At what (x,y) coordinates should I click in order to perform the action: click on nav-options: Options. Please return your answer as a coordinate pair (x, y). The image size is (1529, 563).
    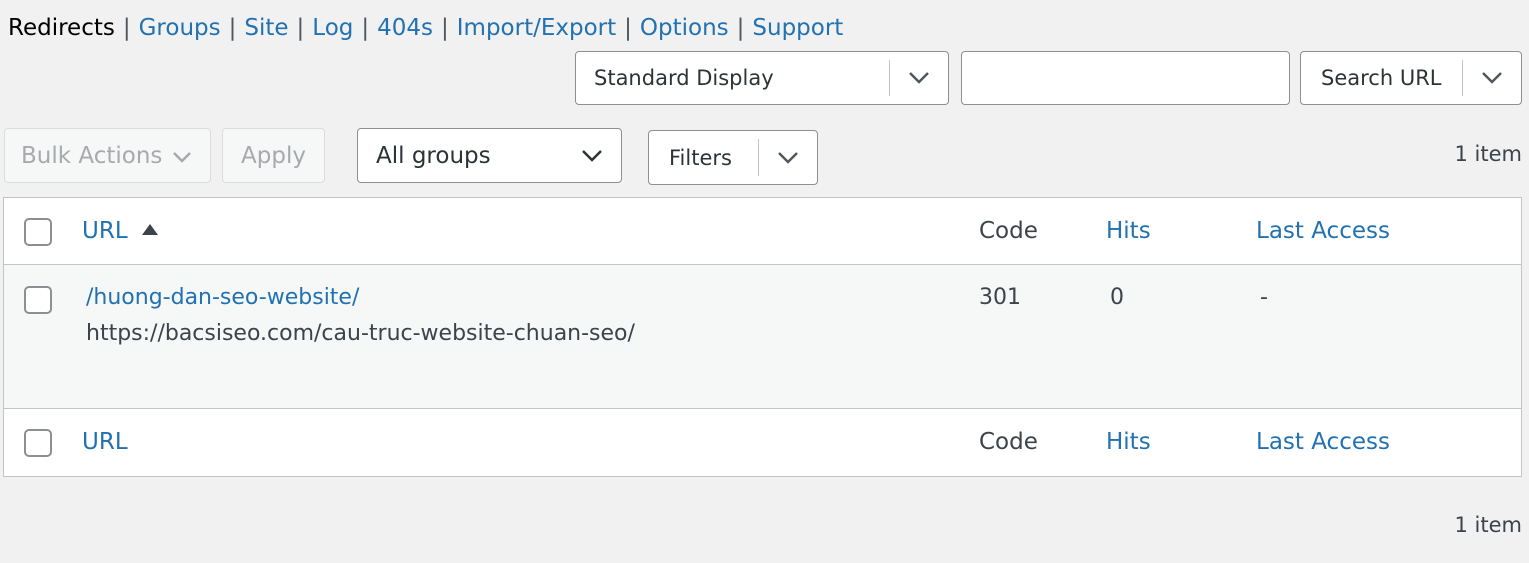
    Looking at the image, I should click on (684, 28).